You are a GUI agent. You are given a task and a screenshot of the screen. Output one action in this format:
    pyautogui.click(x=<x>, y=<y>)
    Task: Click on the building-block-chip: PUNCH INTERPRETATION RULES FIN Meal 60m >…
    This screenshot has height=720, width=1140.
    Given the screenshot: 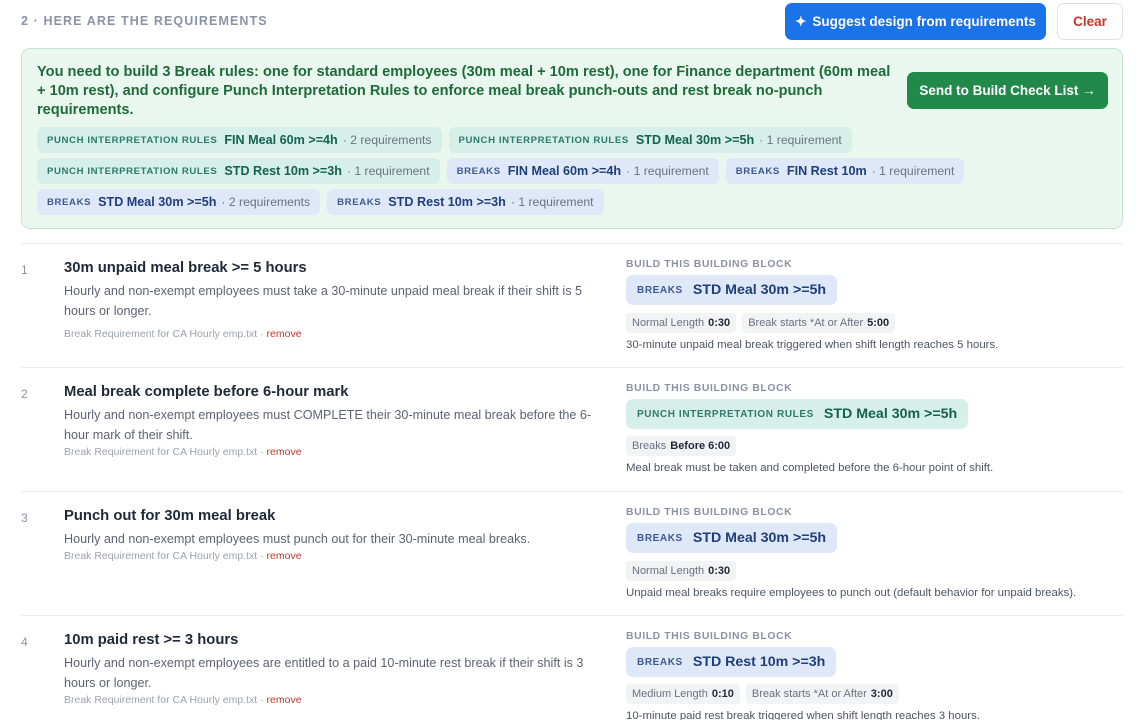 What is the action you would take?
    pyautogui.click(x=239, y=140)
    